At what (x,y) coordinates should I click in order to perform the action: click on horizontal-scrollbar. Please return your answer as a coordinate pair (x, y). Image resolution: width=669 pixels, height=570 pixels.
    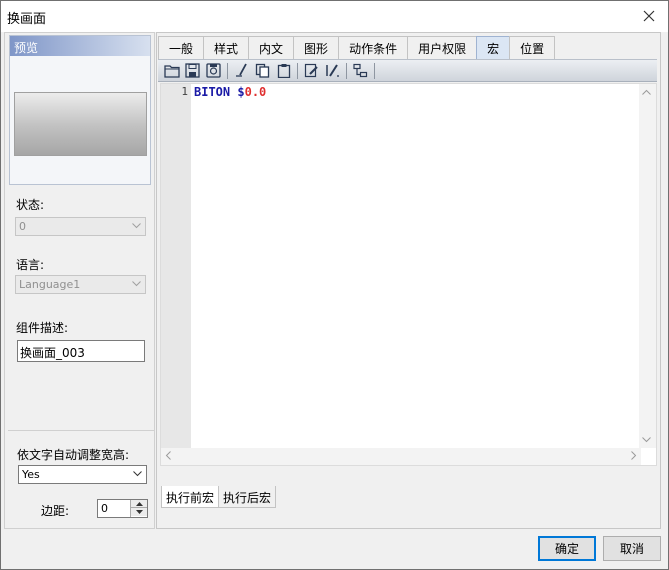
    Looking at the image, I should click on (401, 456).